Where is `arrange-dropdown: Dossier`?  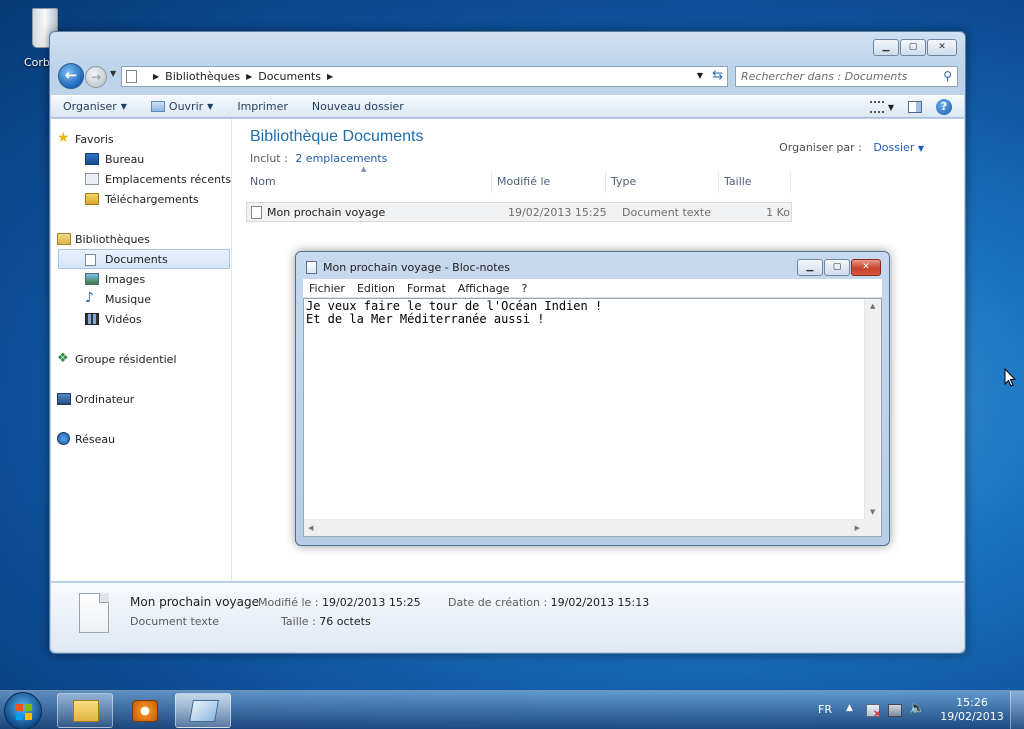 arrange-dropdown: Dossier is located at coordinates (893, 147).